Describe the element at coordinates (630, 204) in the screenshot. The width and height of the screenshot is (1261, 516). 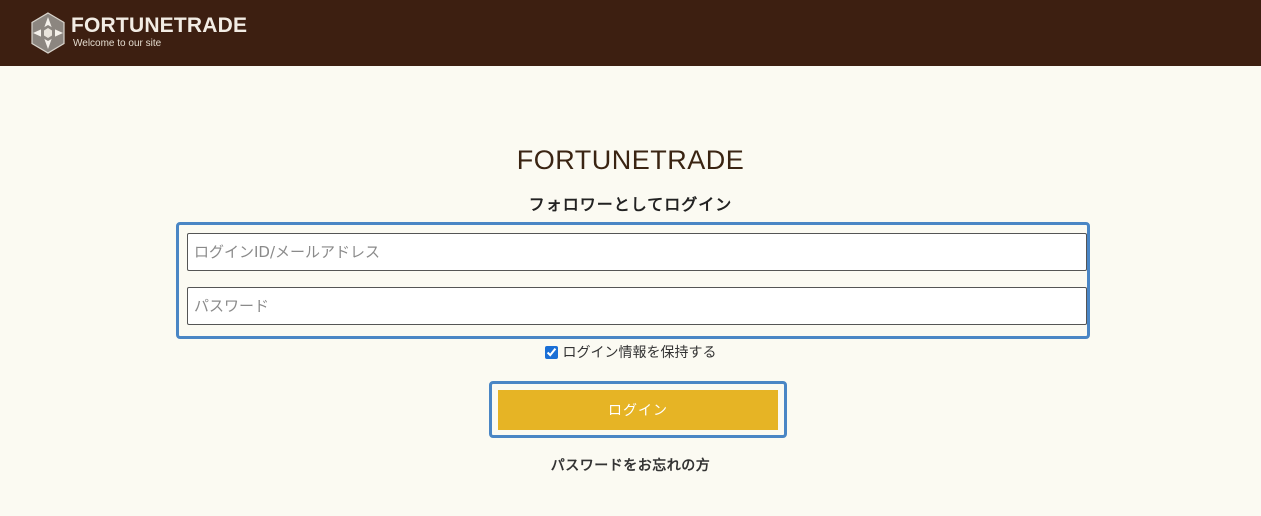
I see `login-heading: フォロワーとしてログイン` at that location.